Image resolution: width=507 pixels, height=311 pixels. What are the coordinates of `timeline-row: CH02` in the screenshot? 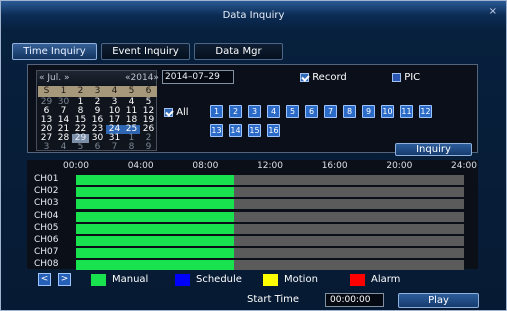 It's located at (254, 191).